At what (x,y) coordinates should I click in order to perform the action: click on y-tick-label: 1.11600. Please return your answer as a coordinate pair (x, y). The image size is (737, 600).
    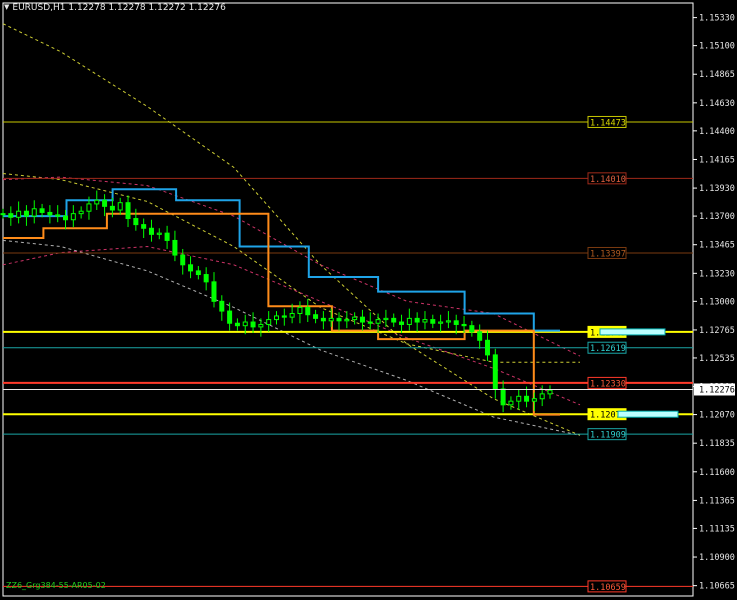
    Looking at the image, I should click on (717, 473).